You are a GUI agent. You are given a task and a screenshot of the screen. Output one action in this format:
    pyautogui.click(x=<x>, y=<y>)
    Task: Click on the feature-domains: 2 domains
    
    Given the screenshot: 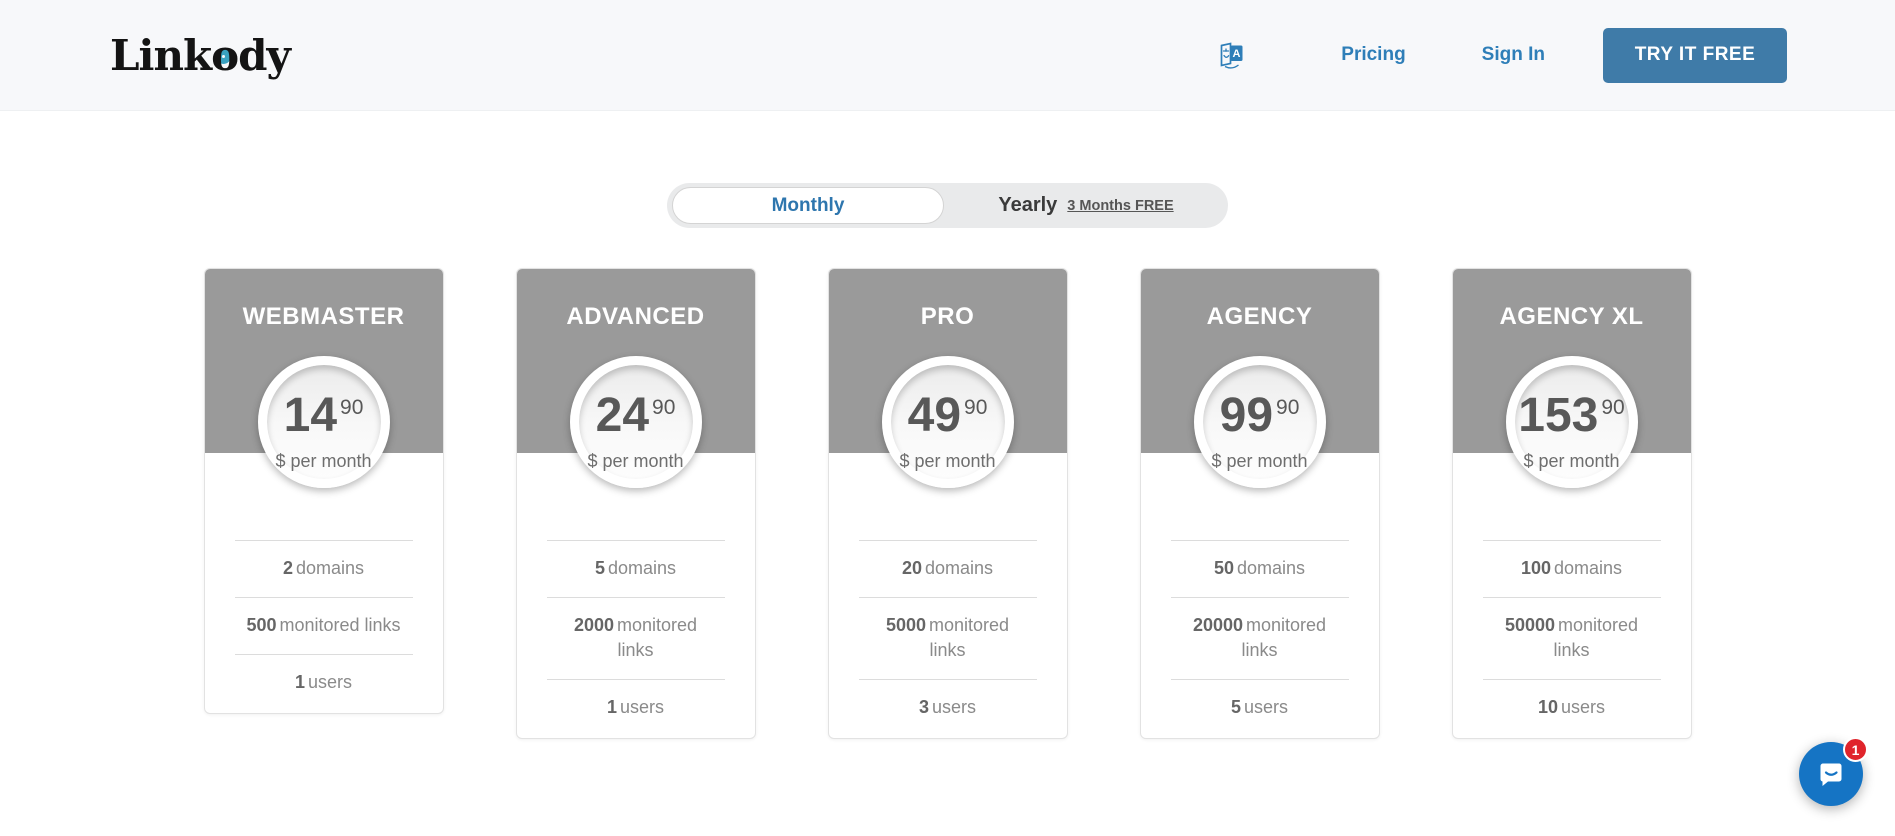 What is the action you would take?
    pyautogui.click(x=323, y=568)
    